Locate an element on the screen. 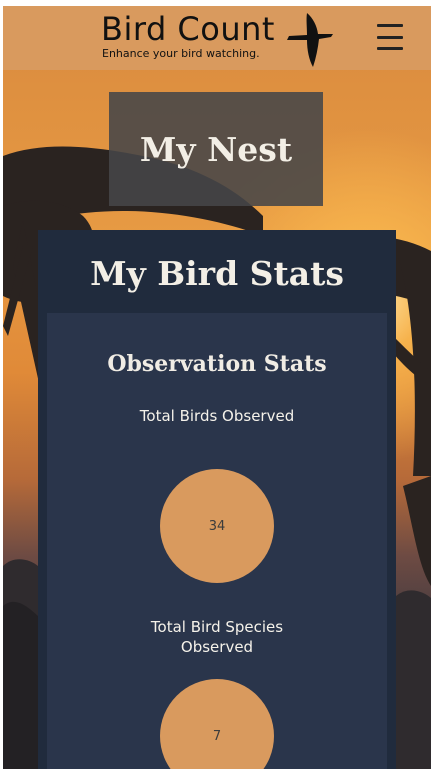 The image size is (434, 769). total-species-label: Total Bird Species Observed is located at coordinates (217, 637).